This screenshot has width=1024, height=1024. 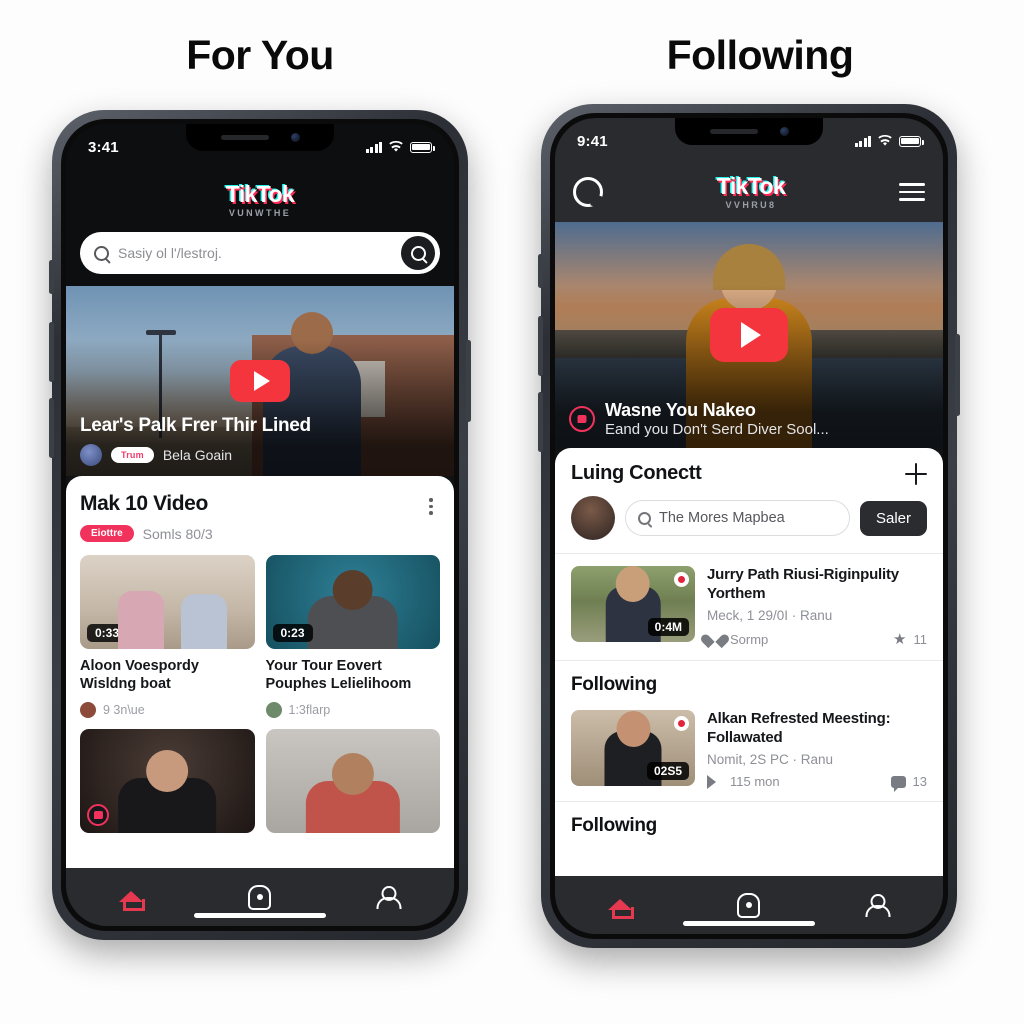 I want to click on video-title: Jurry Path Riusi-Riginpulity Yorthem, so click(x=803, y=584).